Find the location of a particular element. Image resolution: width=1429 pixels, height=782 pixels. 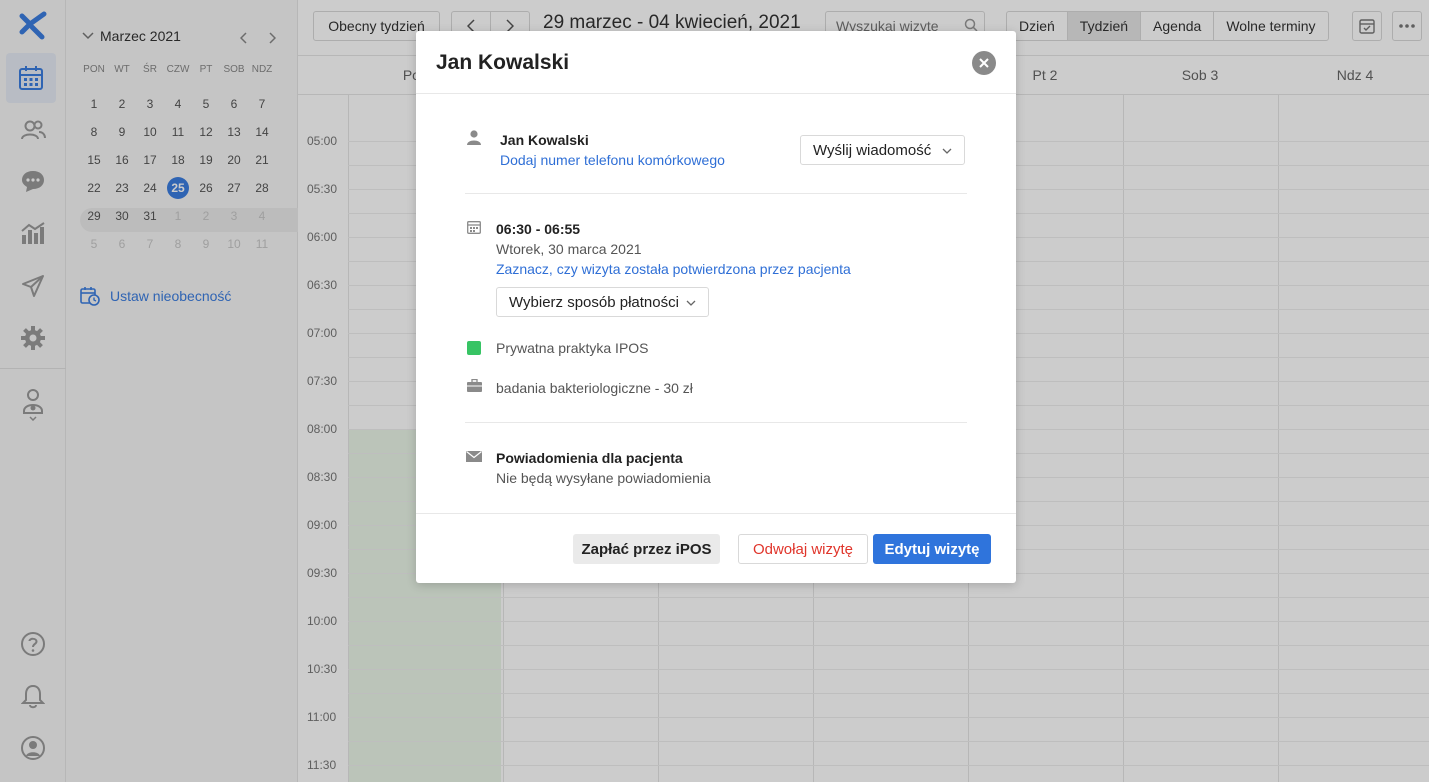

send-message-dropdown: Wyślij wiadomość is located at coordinates (882, 150).